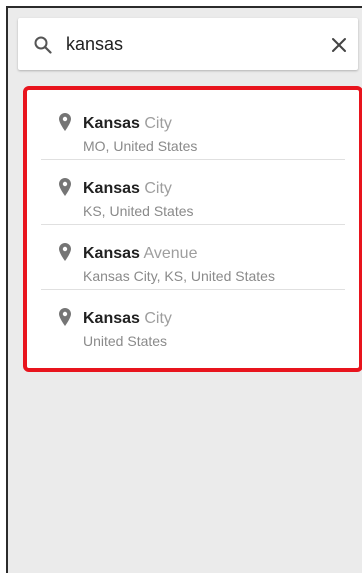 The image size is (362, 573). I want to click on suggestion-item: Kansas City MO, United States, so click(193, 127).